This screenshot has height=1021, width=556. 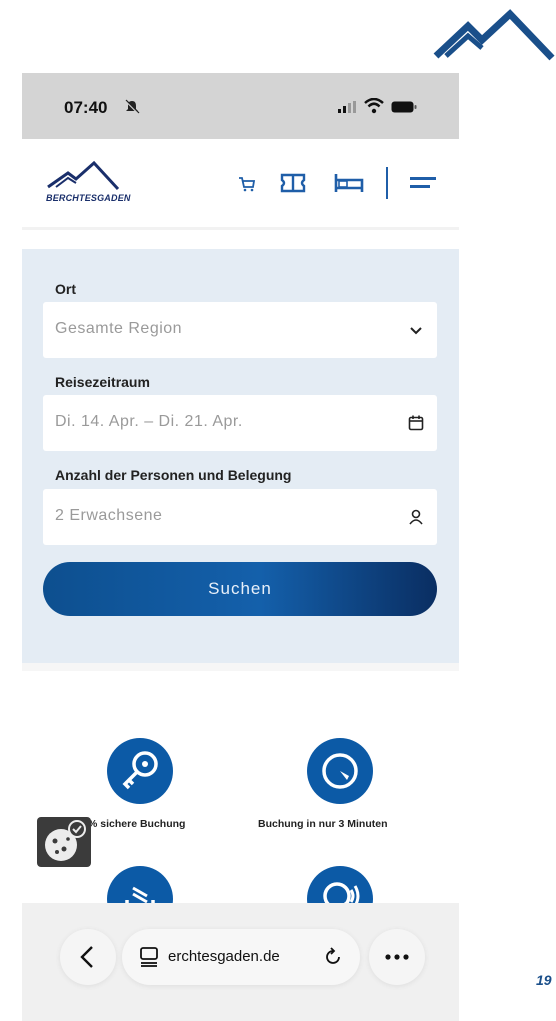 I want to click on location-label: Ort, so click(x=65, y=289).